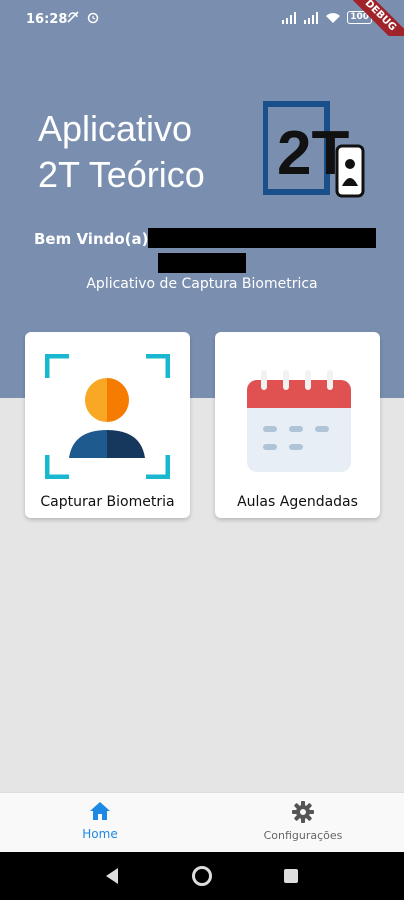  Describe the element at coordinates (333, 17) in the screenshot. I see `wifi-icon` at that location.